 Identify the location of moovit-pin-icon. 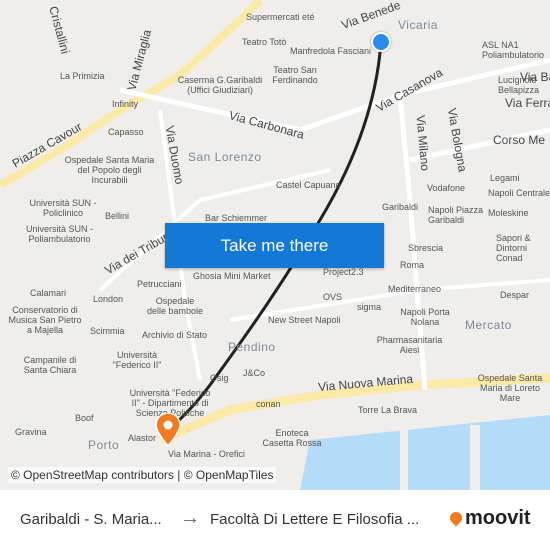
(456, 518).